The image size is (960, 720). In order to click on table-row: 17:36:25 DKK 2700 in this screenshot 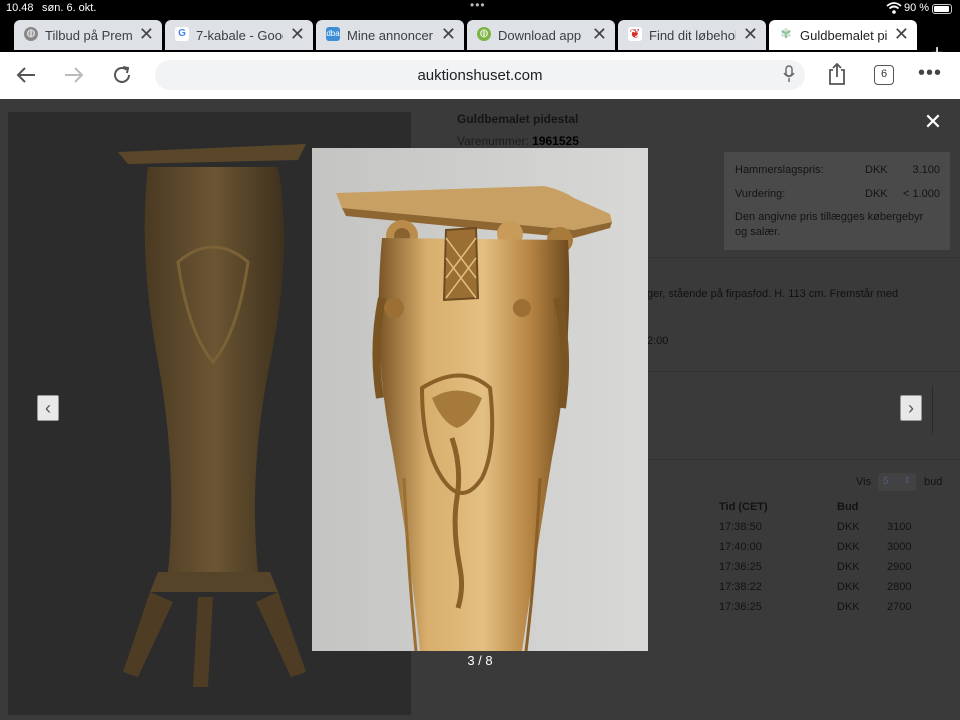, I will do `click(839, 611)`.